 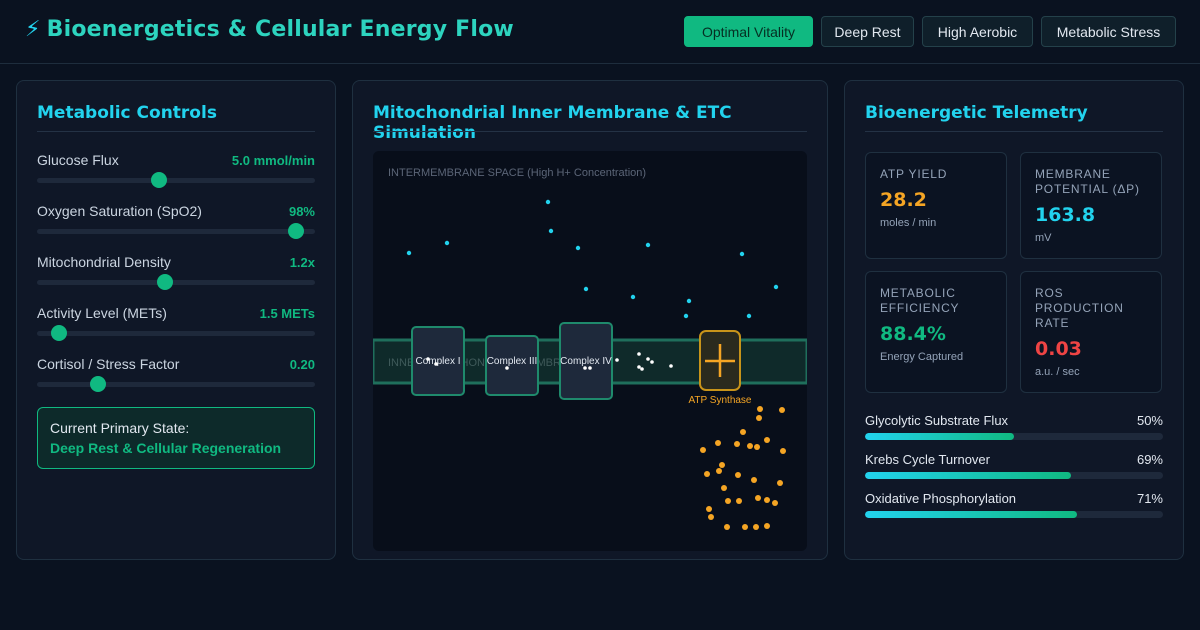 I want to click on atp-synthase-label: ATP Synthase, so click(x=720, y=400).